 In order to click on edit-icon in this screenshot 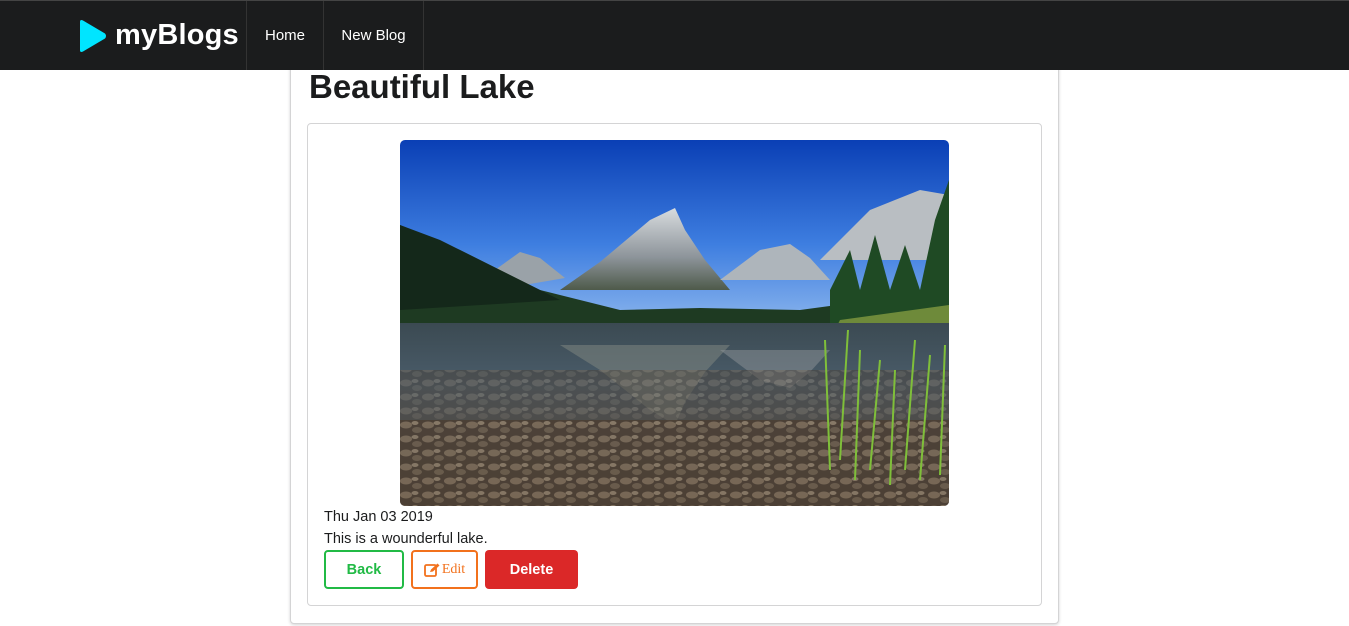, I will do `click(431, 570)`.